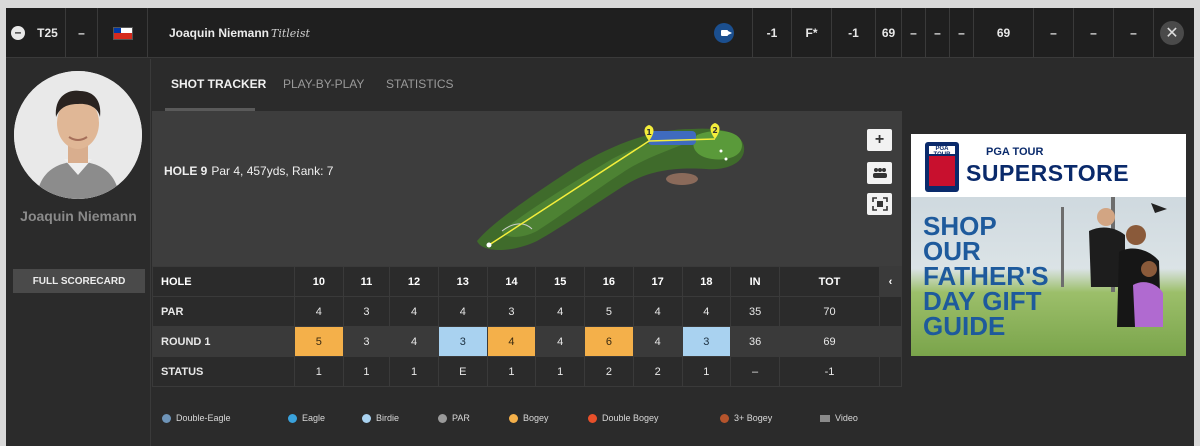 This screenshot has width=1200, height=446. I want to click on thru-cell: F*, so click(812, 33).